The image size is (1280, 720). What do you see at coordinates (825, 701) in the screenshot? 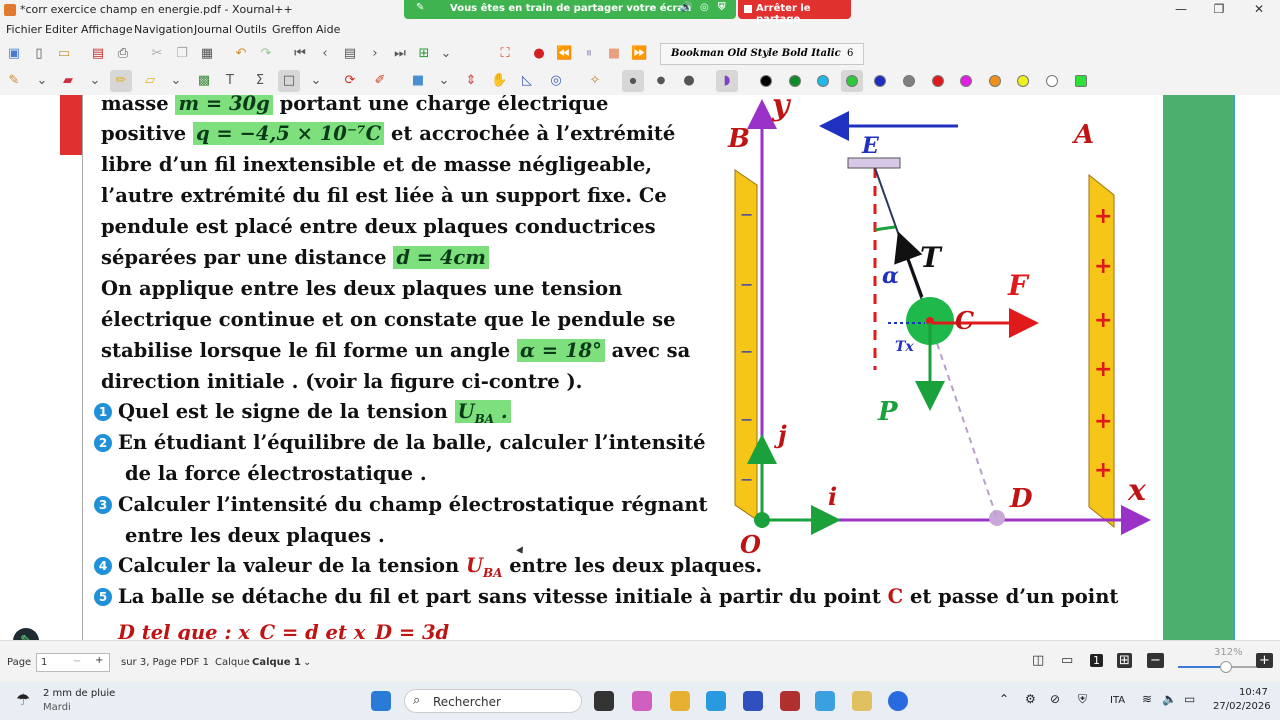
I see `snipping-tool-icon` at bounding box center [825, 701].